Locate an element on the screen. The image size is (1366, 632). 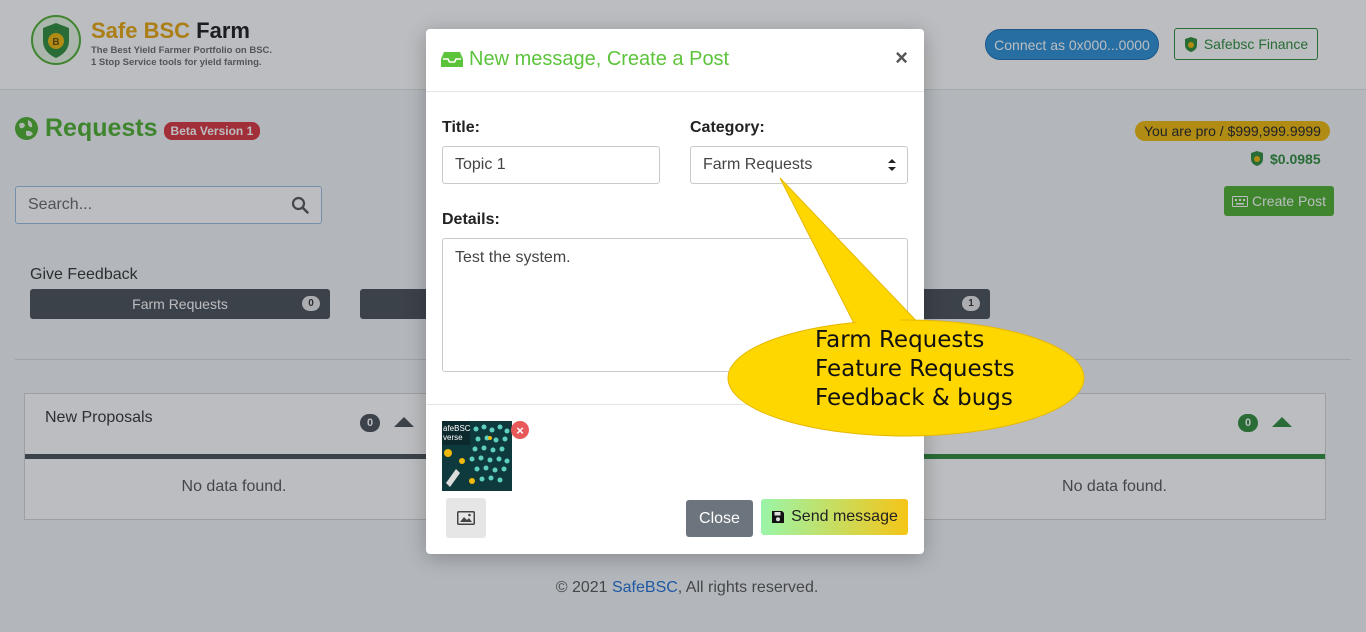
category-select: Farm Requests is located at coordinates (799, 165).